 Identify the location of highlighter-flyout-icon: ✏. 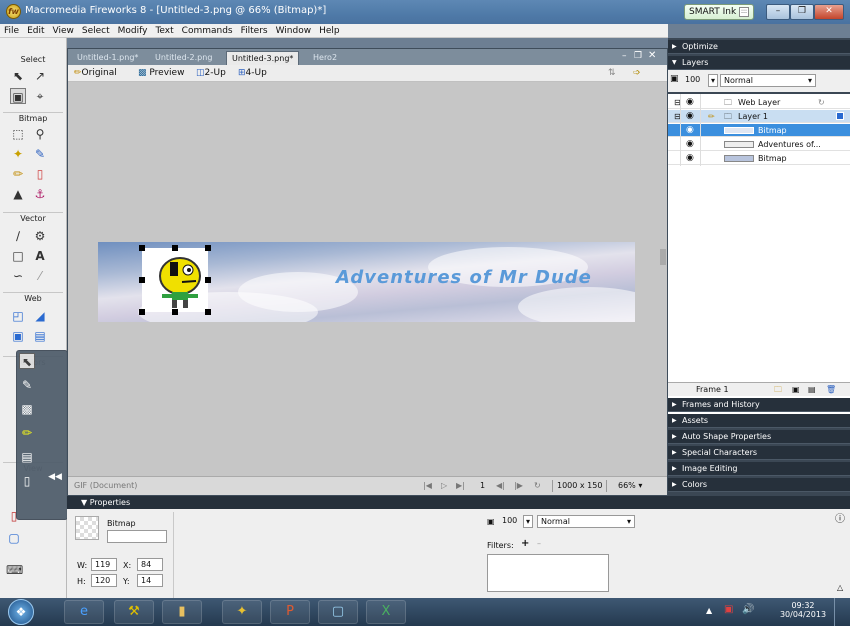
(27, 433).